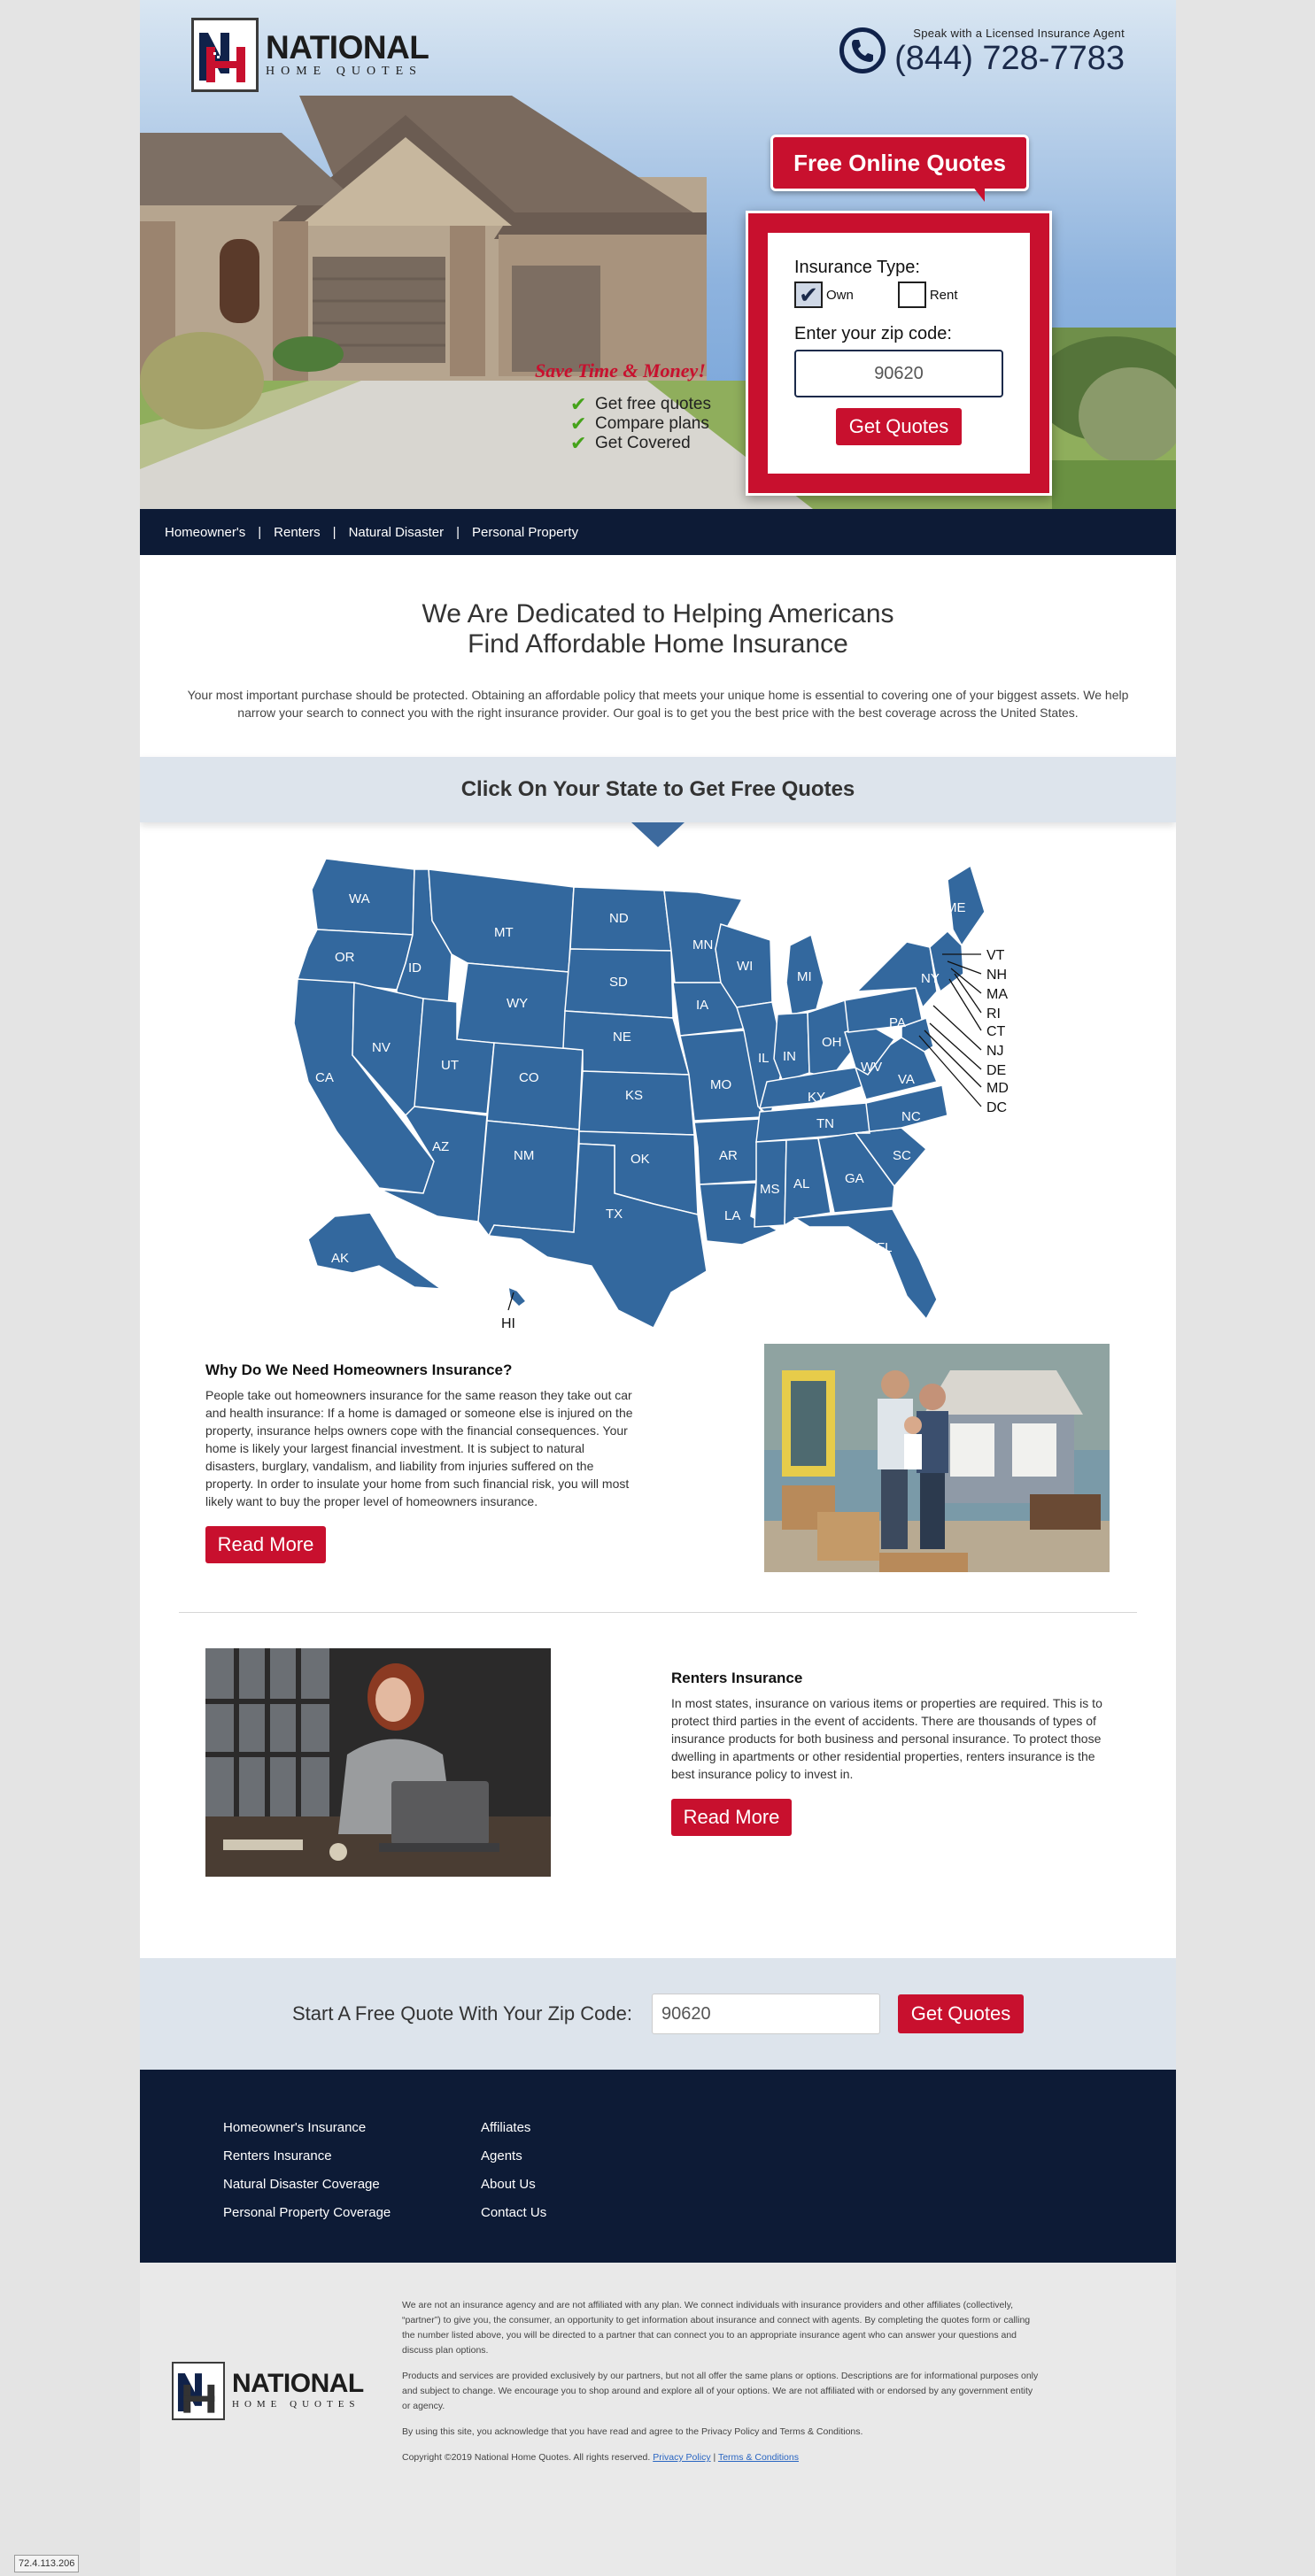 The image size is (1315, 2576). Describe the element at coordinates (732, 1215) in the screenshot. I see `svg-text: LA` at that location.